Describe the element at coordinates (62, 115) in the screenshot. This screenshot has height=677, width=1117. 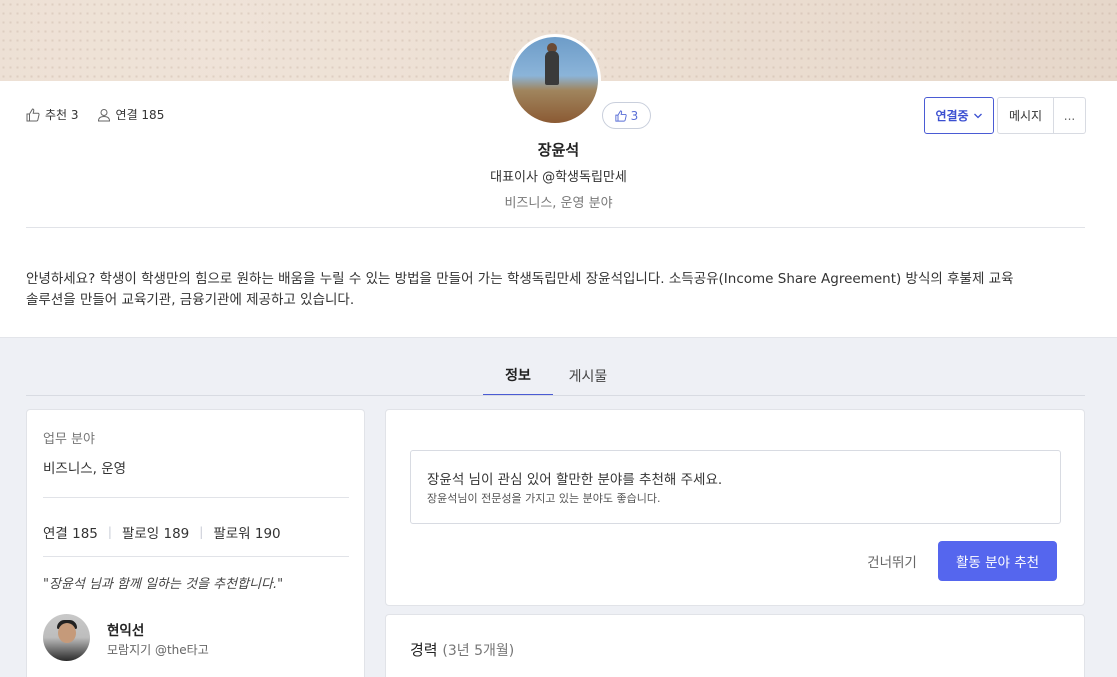
I see `likes-count: 추천 3` at that location.